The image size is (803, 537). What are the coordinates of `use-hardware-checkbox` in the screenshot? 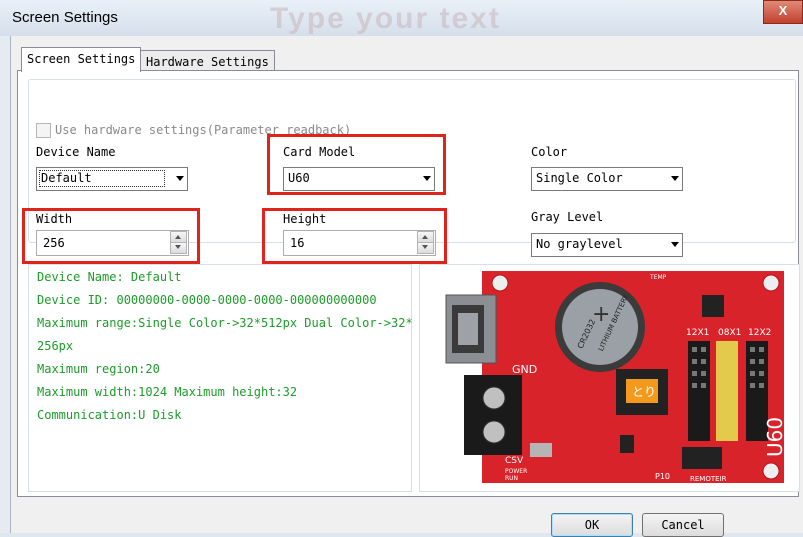 It's located at (43, 130).